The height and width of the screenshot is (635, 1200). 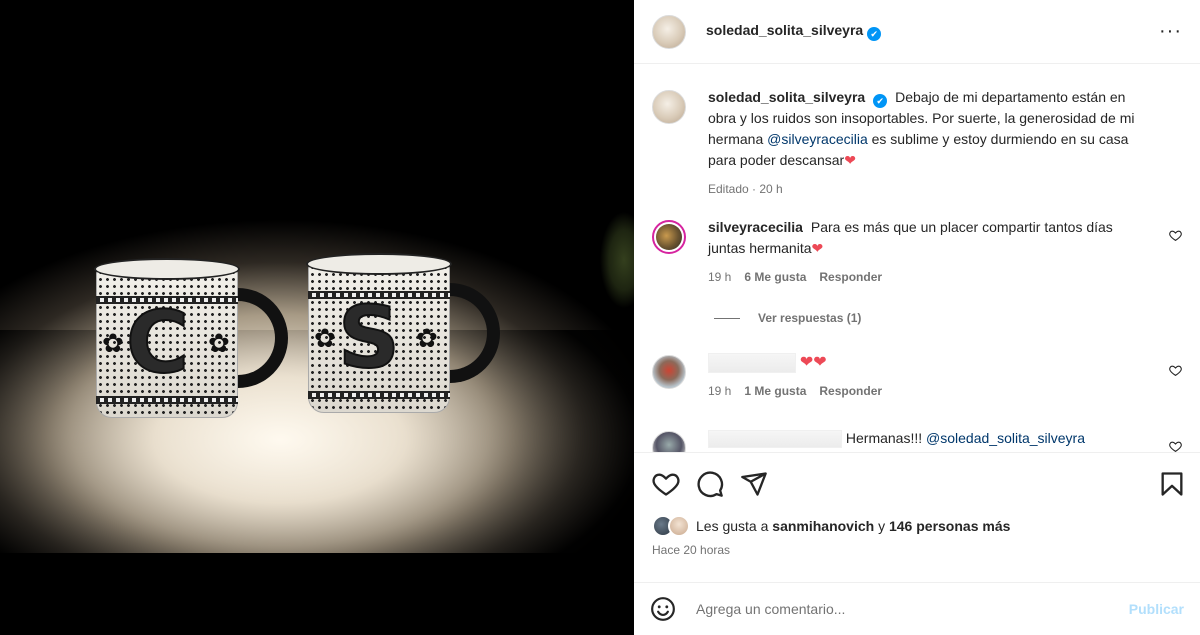 What do you see at coordinates (1156, 609) in the screenshot?
I see `publish-button: Publicar` at bounding box center [1156, 609].